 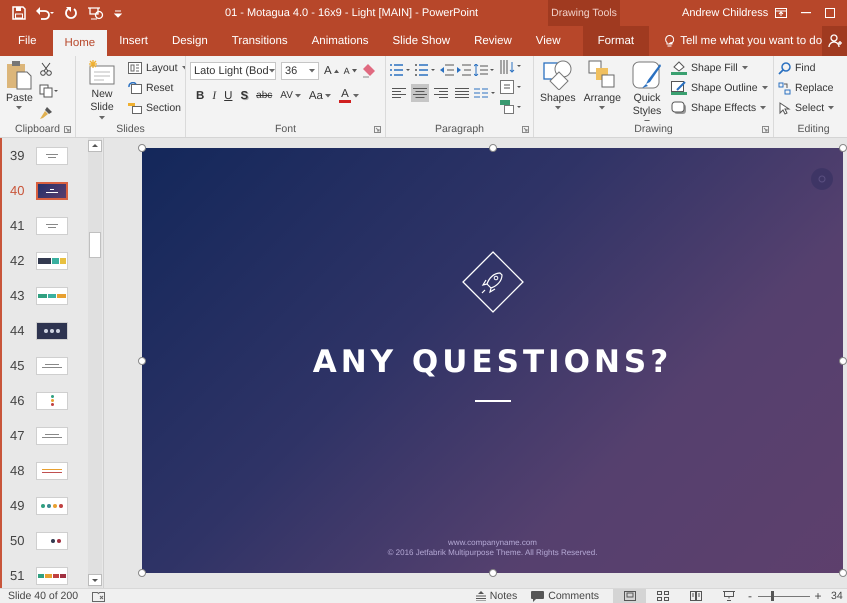 What do you see at coordinates (548, 41) in the screenshot?
I see `ribbon-tab: View` at bounding box center [548, 41].